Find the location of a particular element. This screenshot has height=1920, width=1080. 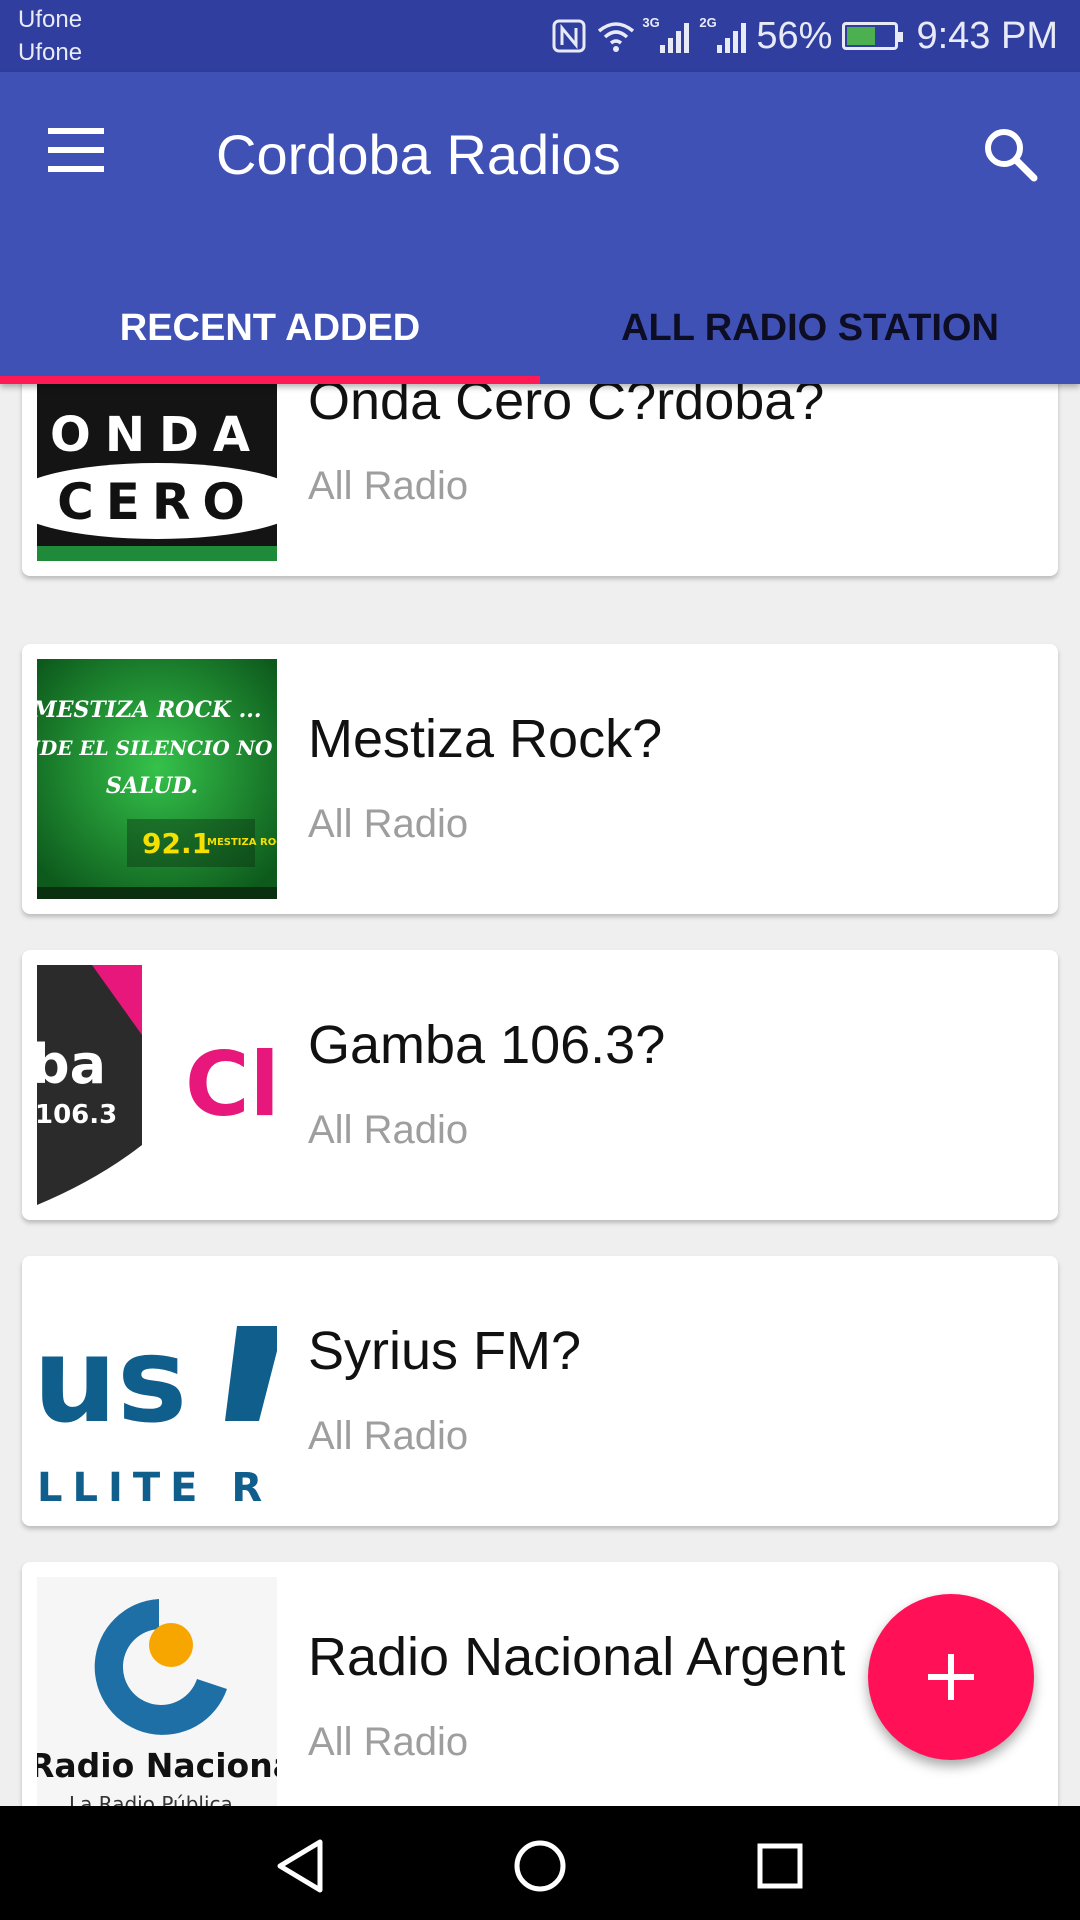

station-logo: Radio Naciona La Radio Pública is located at coordinates (157, 1691).